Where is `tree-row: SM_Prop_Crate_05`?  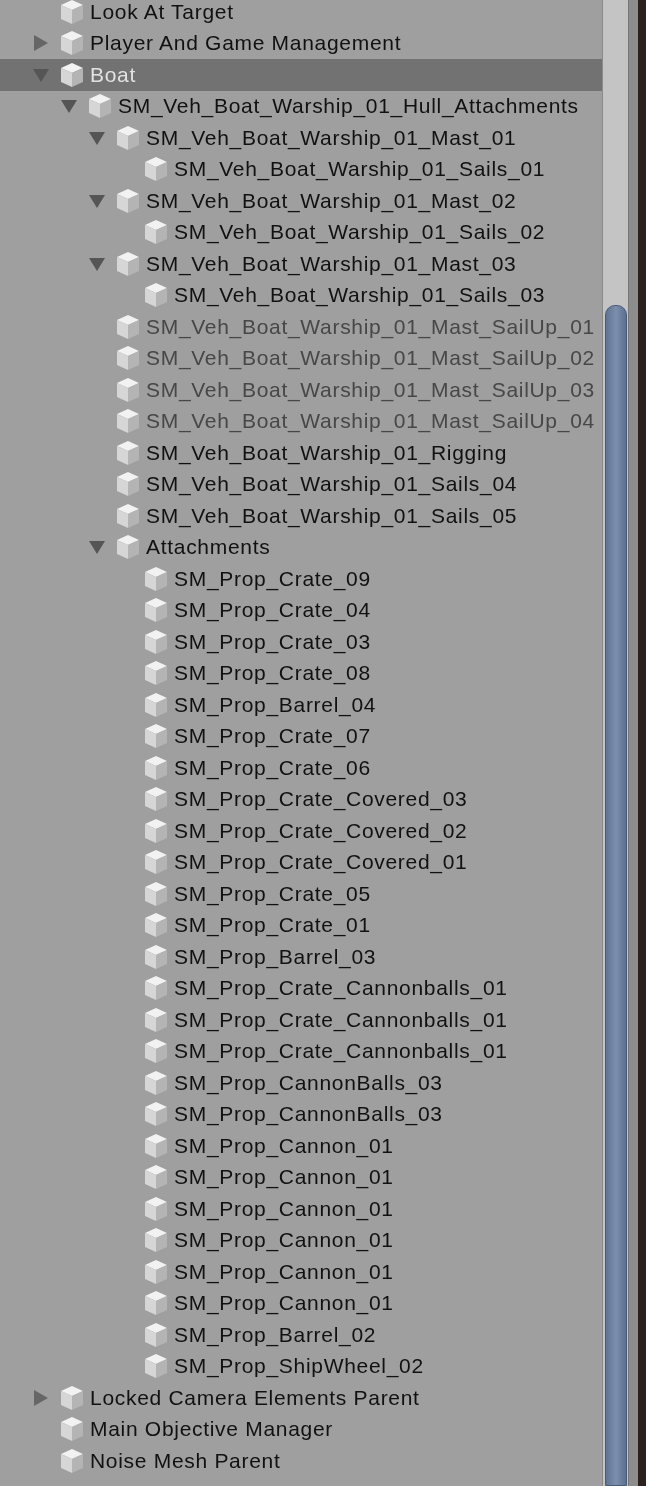
tree-row: SM_Prop_Crate_05 is located at coordinates (301, 894).